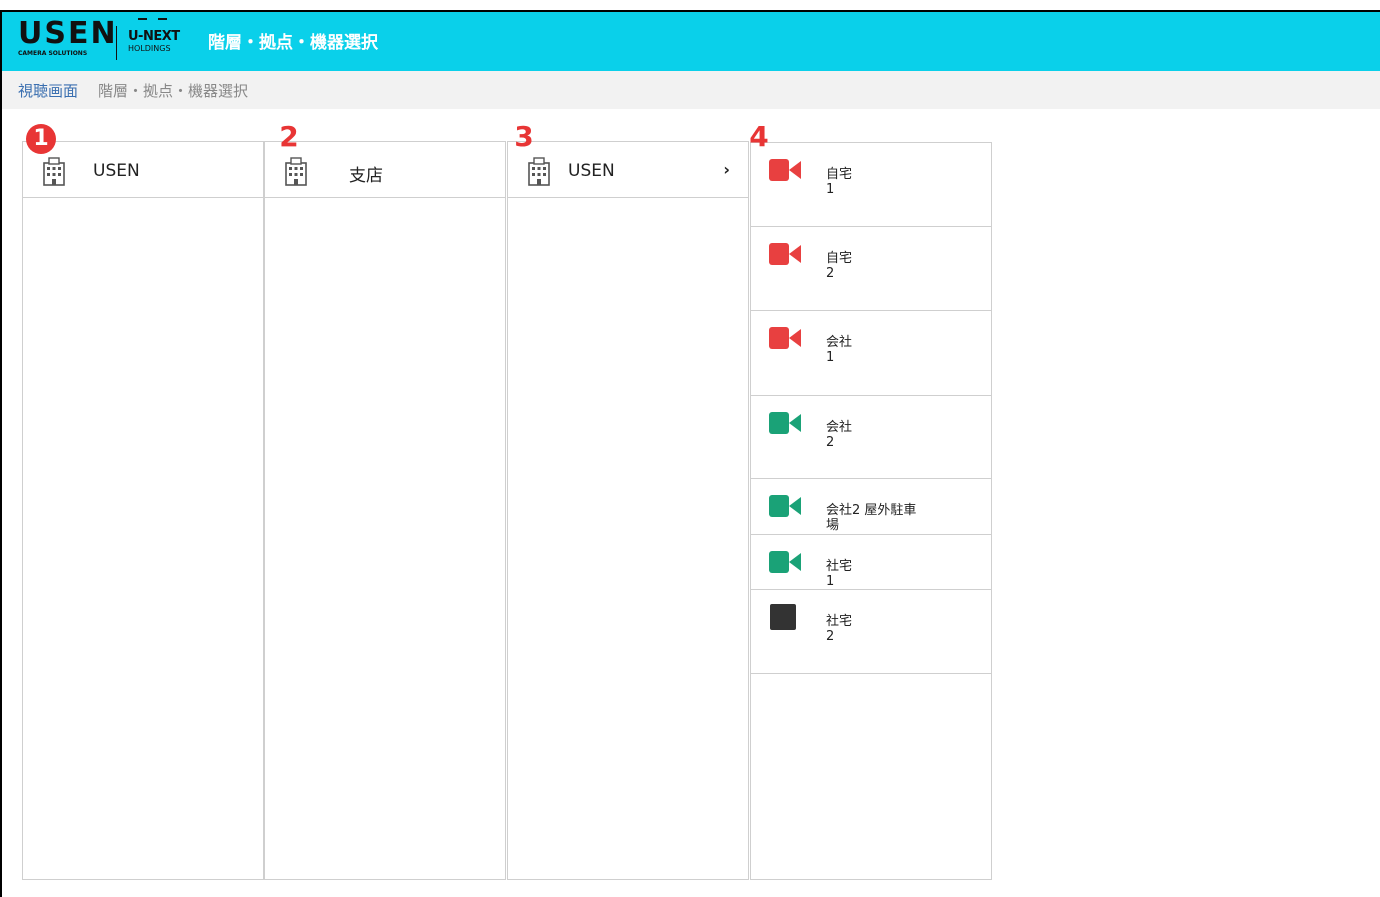  I want to click on site-column: USEN ›, so click(628, 510).